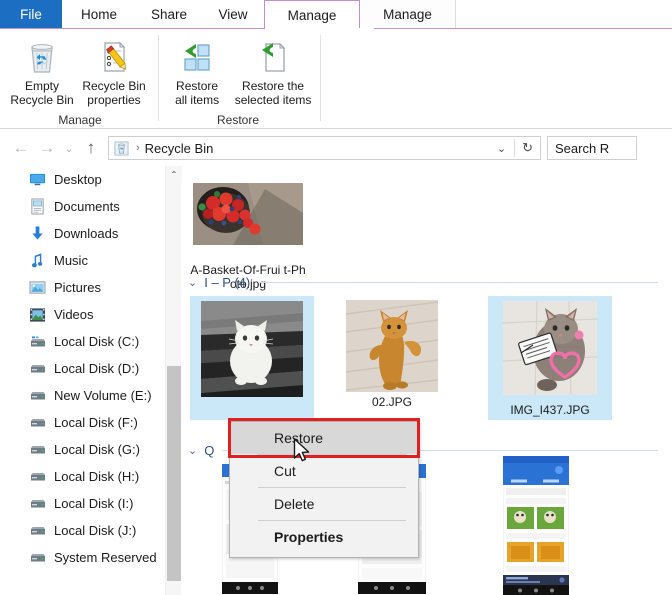  What do you see at coordinates (91, 148) in the screenshot?
I see `up-button: ↑` at bounding box center [91, 148].